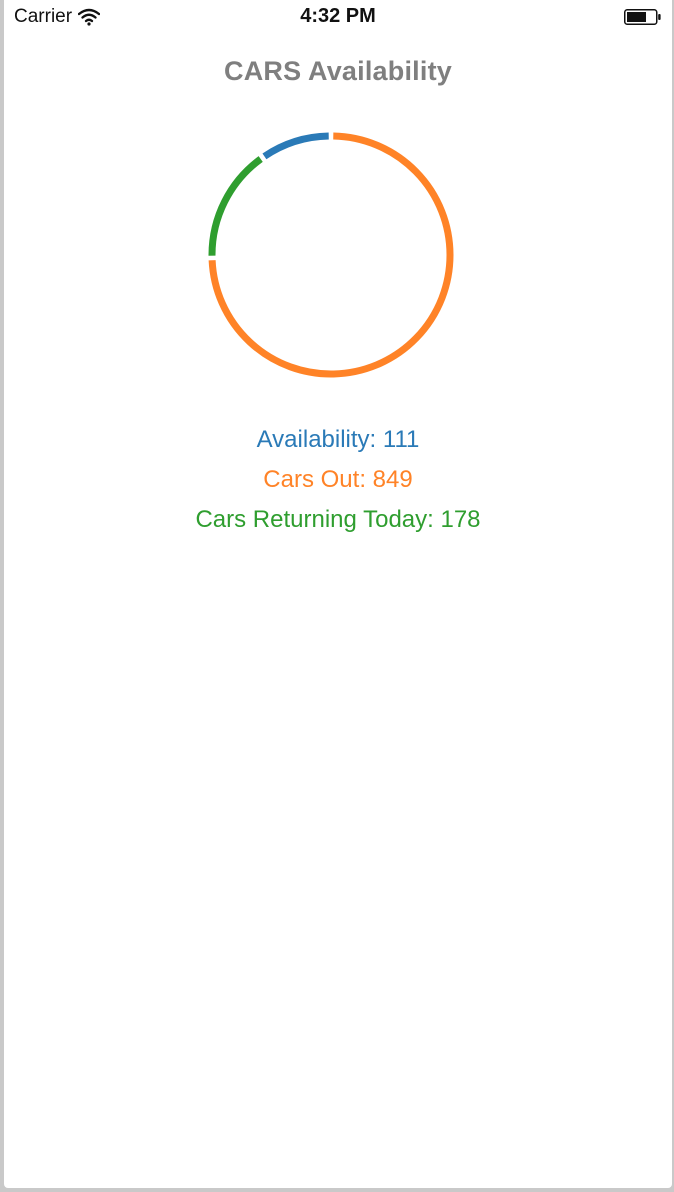  I want to click on cars-out-label: Cars Out: 849, so click(338, 479).